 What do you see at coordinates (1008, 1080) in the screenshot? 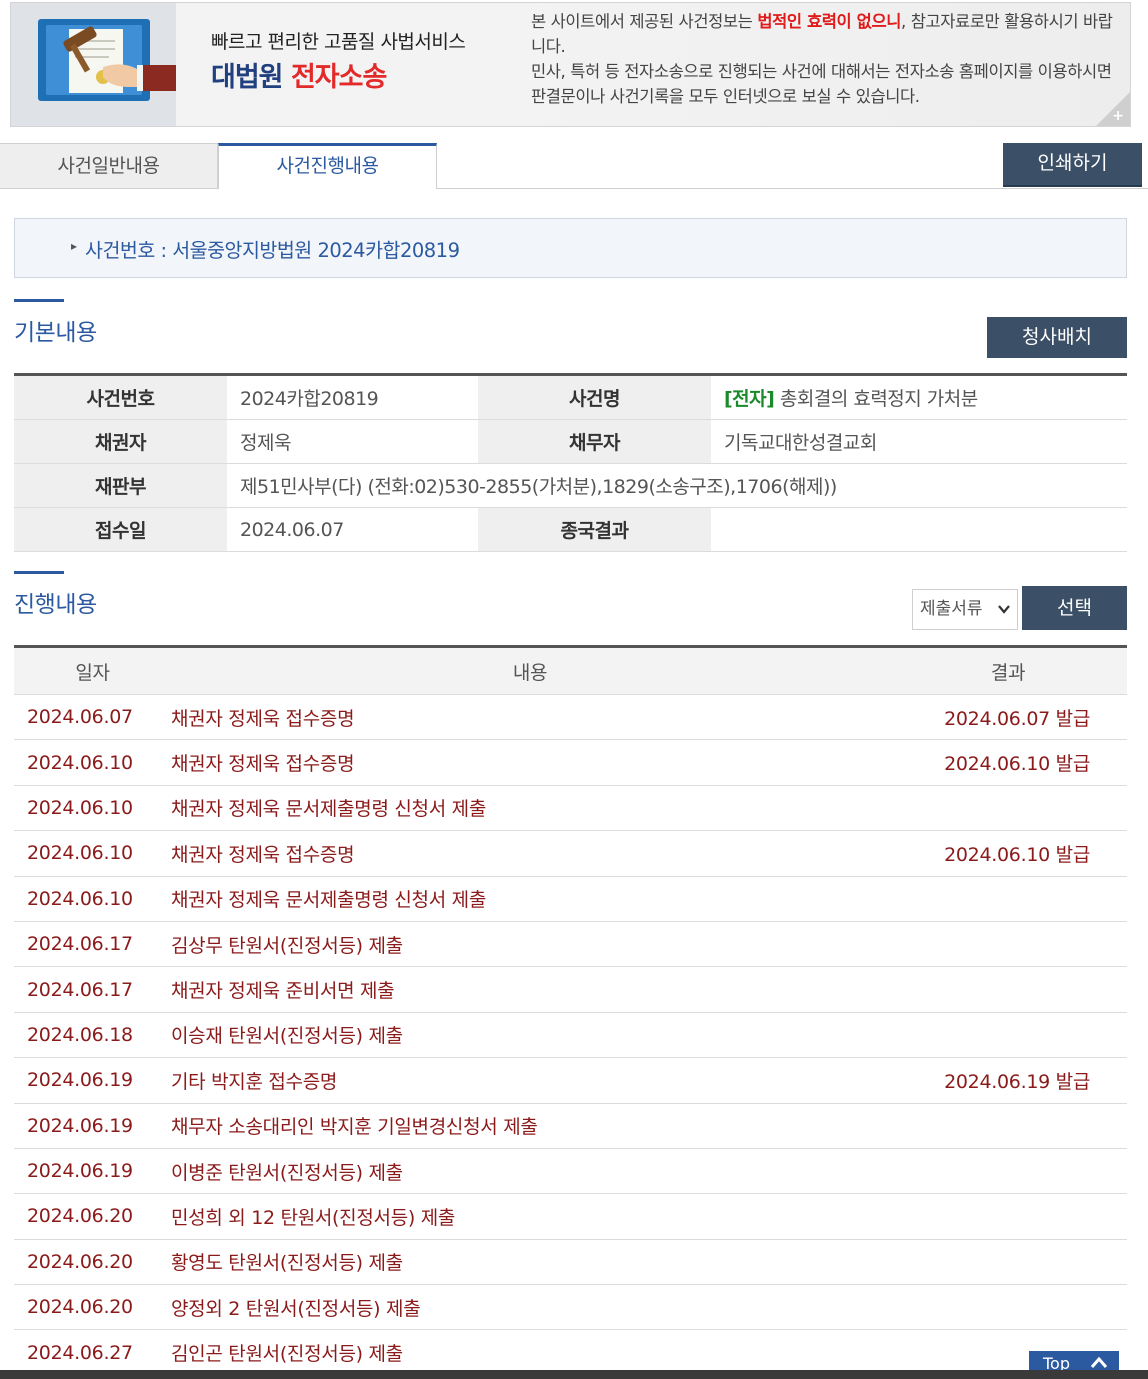
I see `row-result: 2024.06.19 발급` at bounding box center [1008, 1080].